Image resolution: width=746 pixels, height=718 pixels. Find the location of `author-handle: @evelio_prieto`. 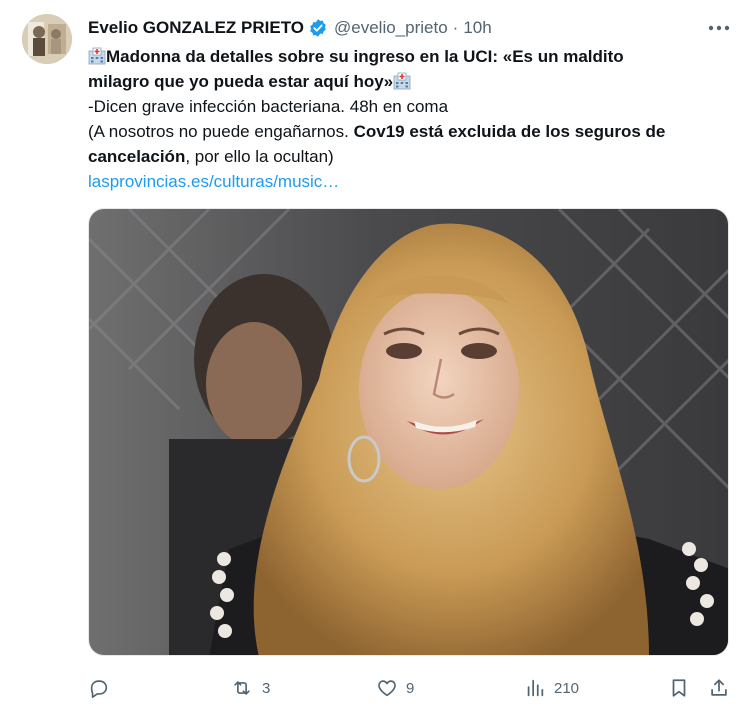

author-handle: @evelio_prieto is located at coordinates (391, 28).